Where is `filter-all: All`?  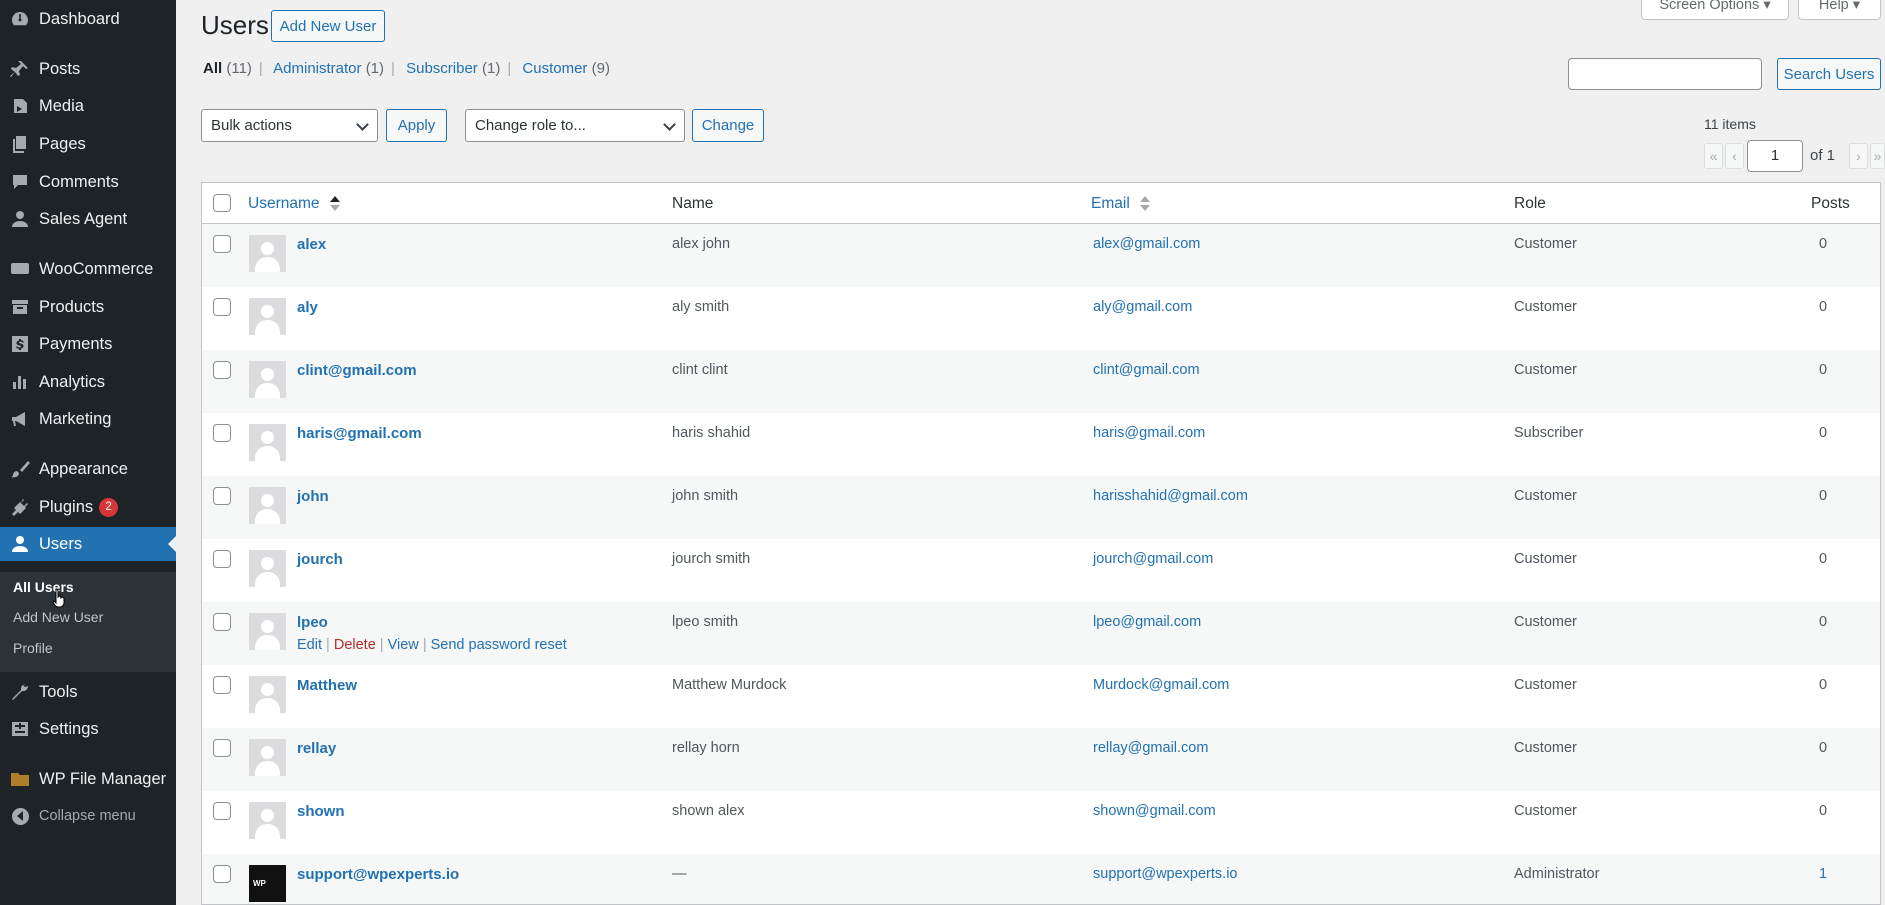 filter-all: All is located at coordinates (212, 68).